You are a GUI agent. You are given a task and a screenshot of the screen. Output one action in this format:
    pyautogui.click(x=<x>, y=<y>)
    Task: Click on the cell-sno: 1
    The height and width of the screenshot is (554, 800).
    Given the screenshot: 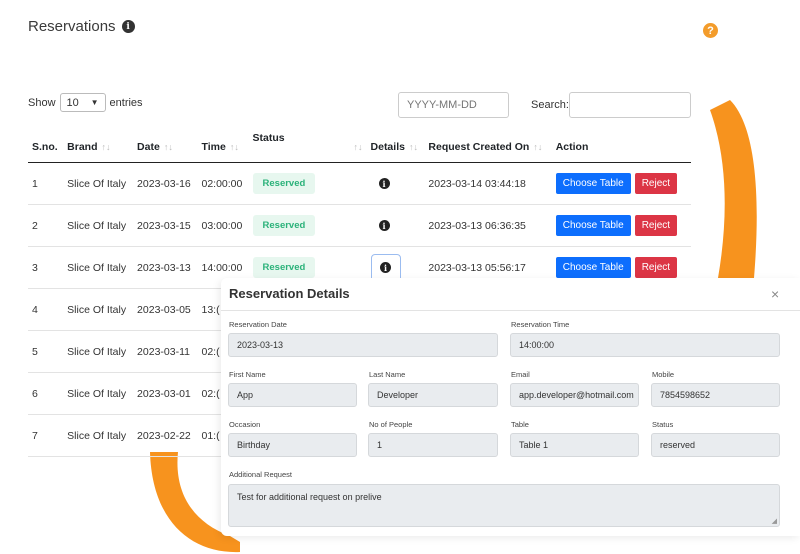 What is the action you would take?
    pyautogui.click(x=46, y=183)
    